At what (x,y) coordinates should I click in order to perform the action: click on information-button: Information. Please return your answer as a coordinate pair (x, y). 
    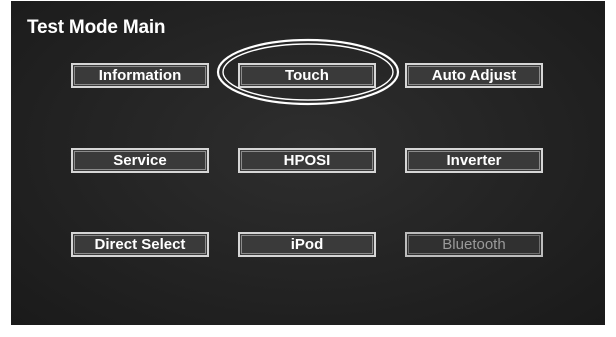
    Looking at the image, I should click on (140, 75).